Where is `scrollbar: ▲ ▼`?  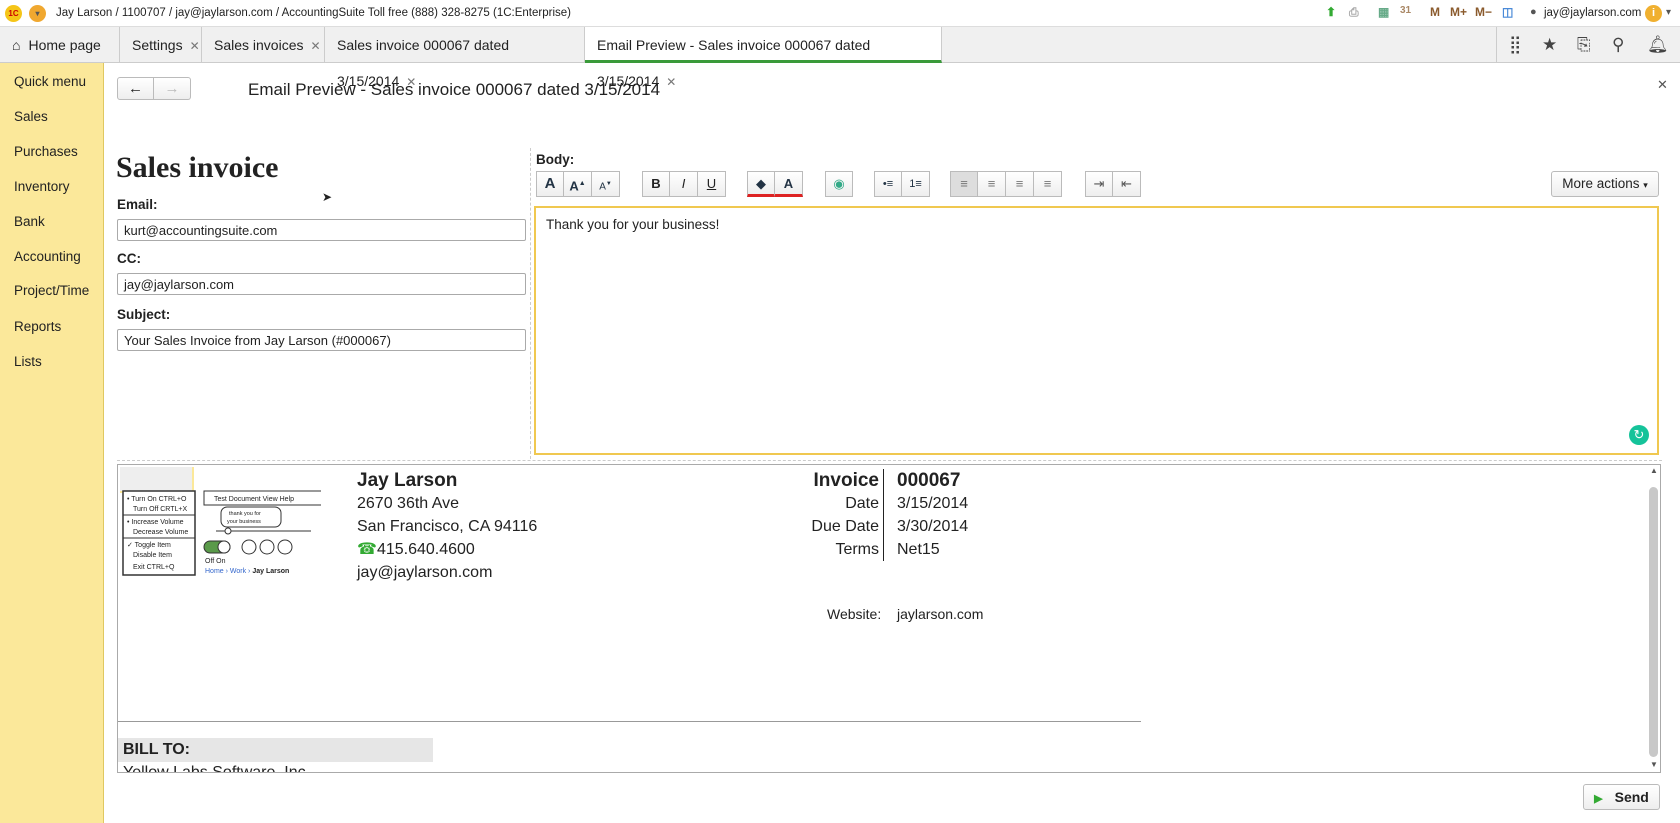
scrollbar: ▲ ▼ is located at coordinates (1654, 618).